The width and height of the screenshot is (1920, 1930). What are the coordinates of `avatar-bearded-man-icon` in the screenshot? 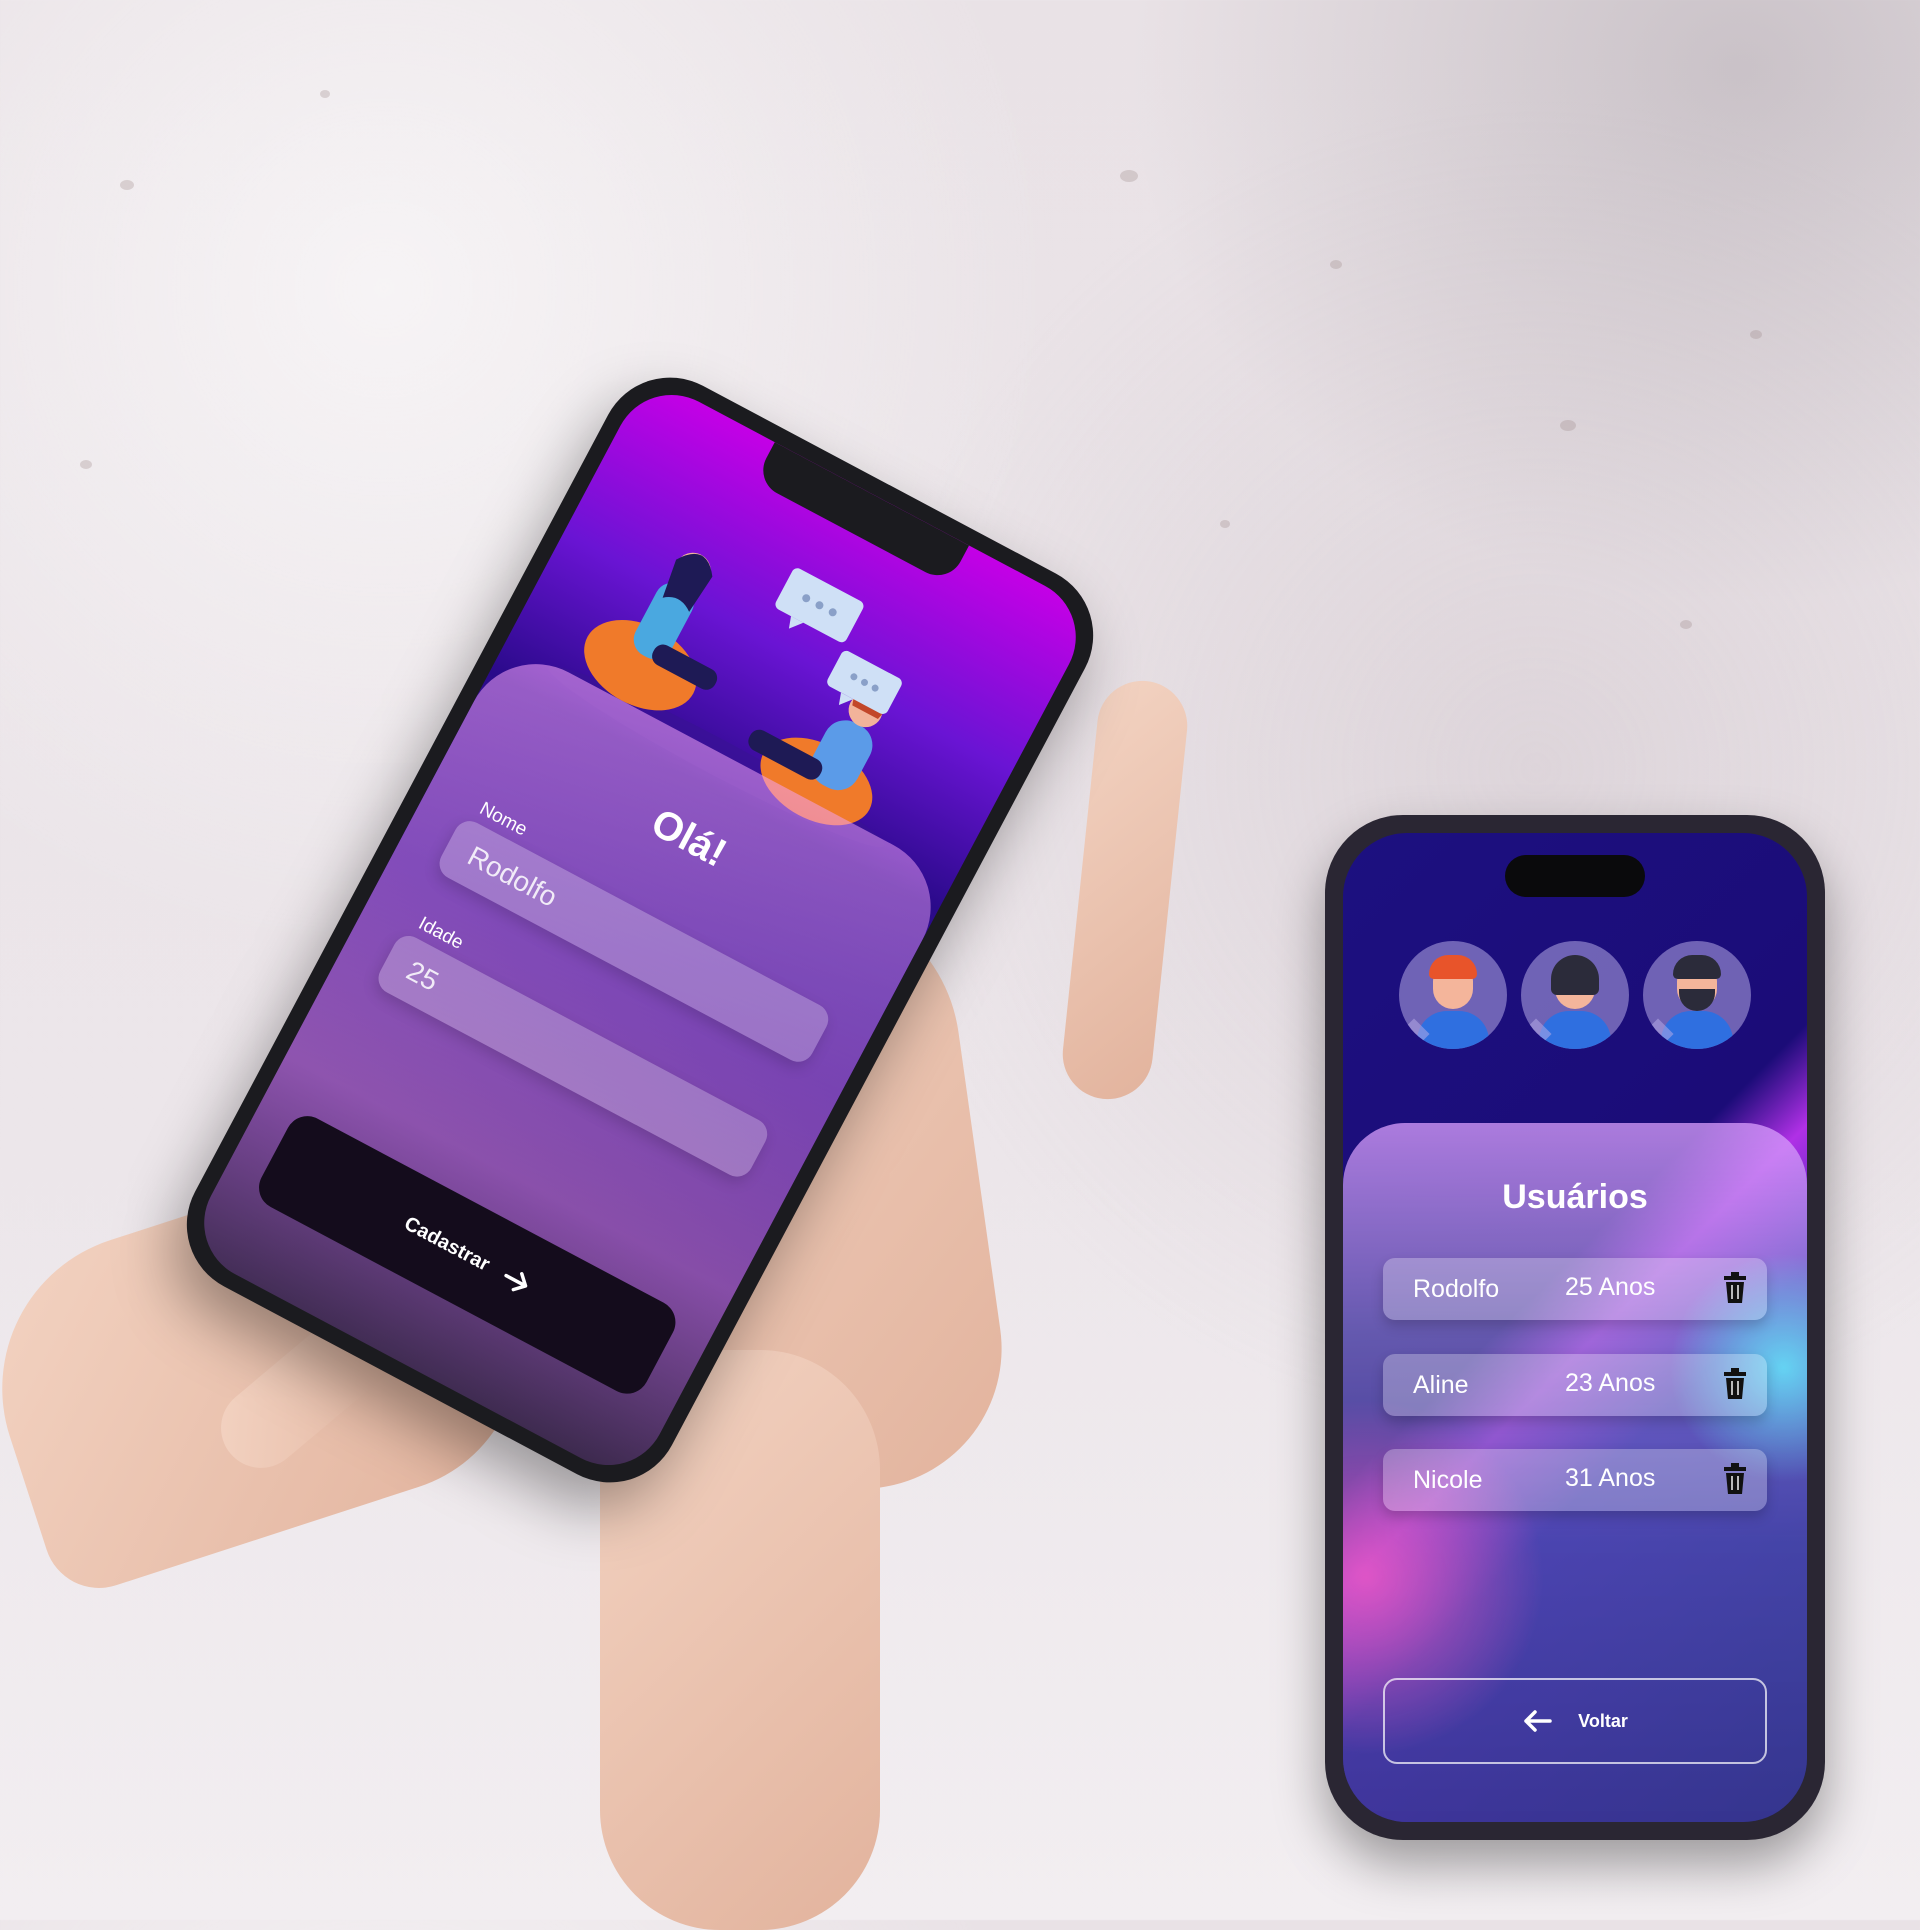 It's located at (1697, 995).